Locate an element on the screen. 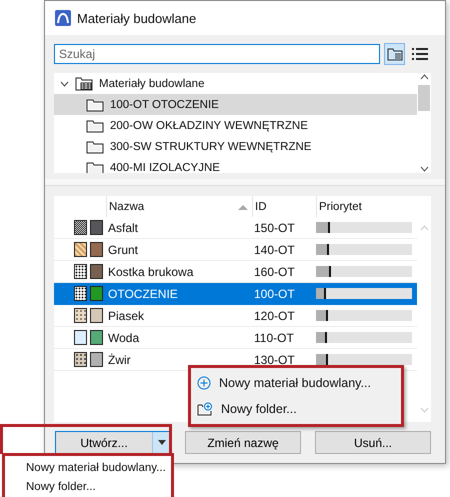 Image resolution: width=450 pixels, height=497 pixels. name-cell-text: Asfalt is located at coordinates (123, 227).